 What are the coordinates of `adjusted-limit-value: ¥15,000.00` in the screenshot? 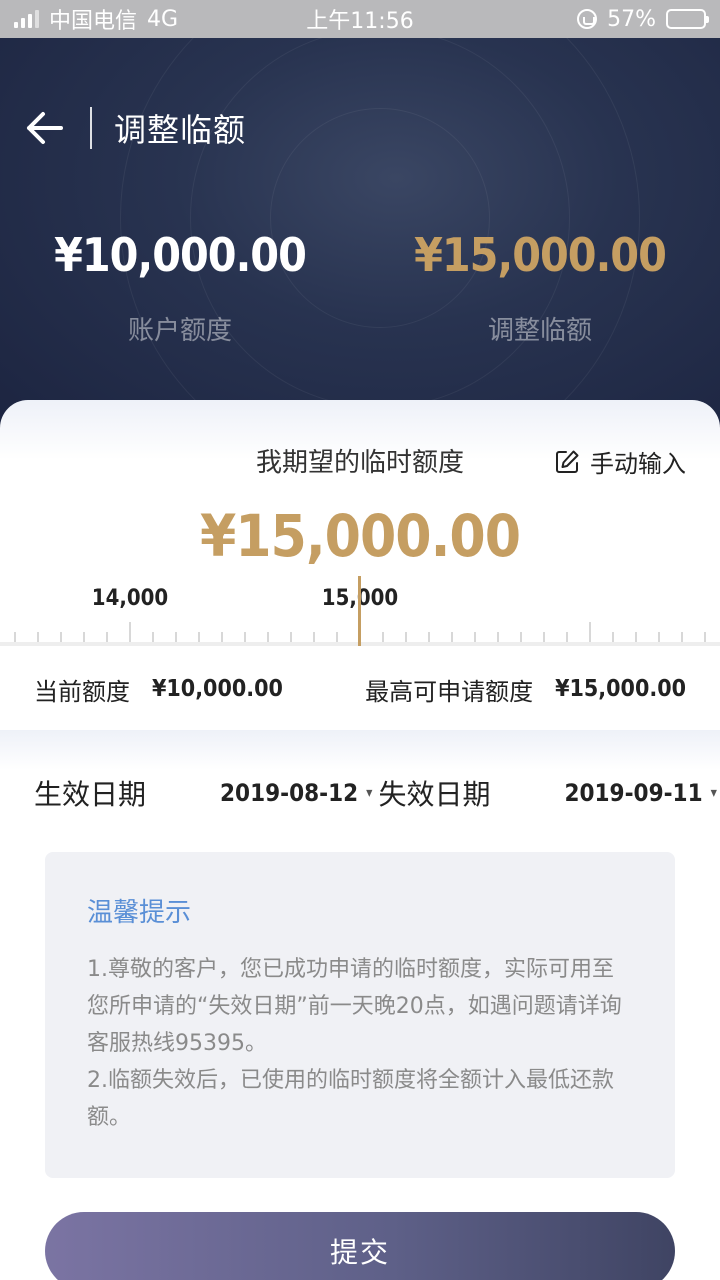 It's located at (540, 255).